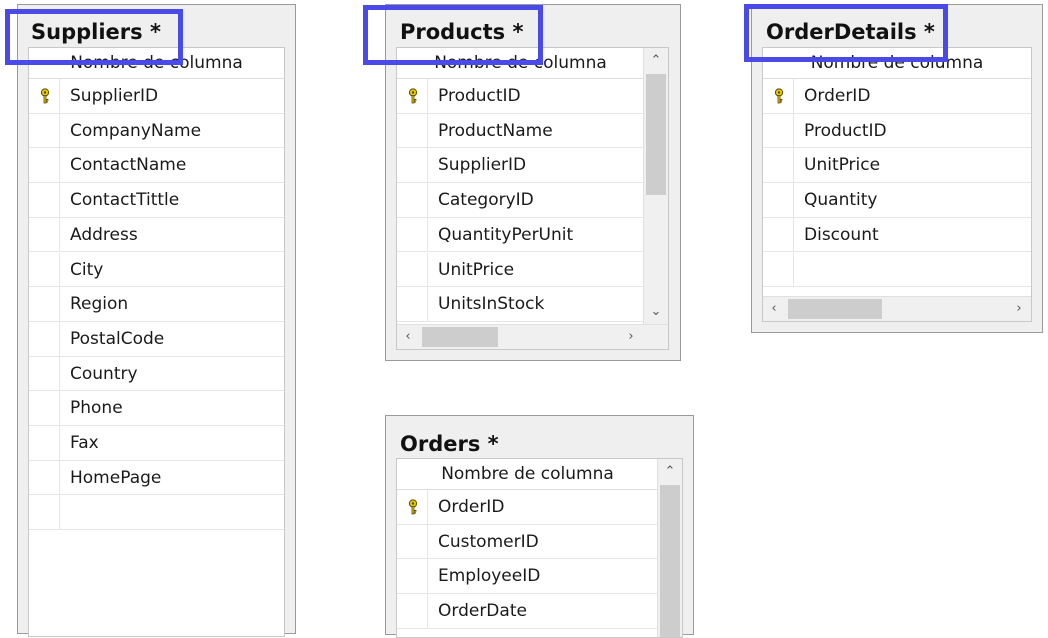 This screenshot has width=1048, height=638. I want to click on column-name: Region, so click(99, 304).